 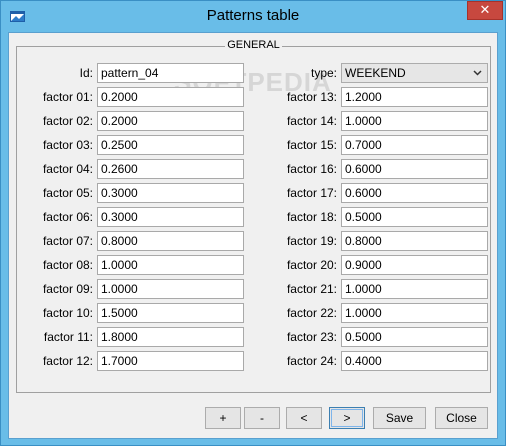 I want to click on right-factor-label: factor 14:, so click(x=311, y=121).